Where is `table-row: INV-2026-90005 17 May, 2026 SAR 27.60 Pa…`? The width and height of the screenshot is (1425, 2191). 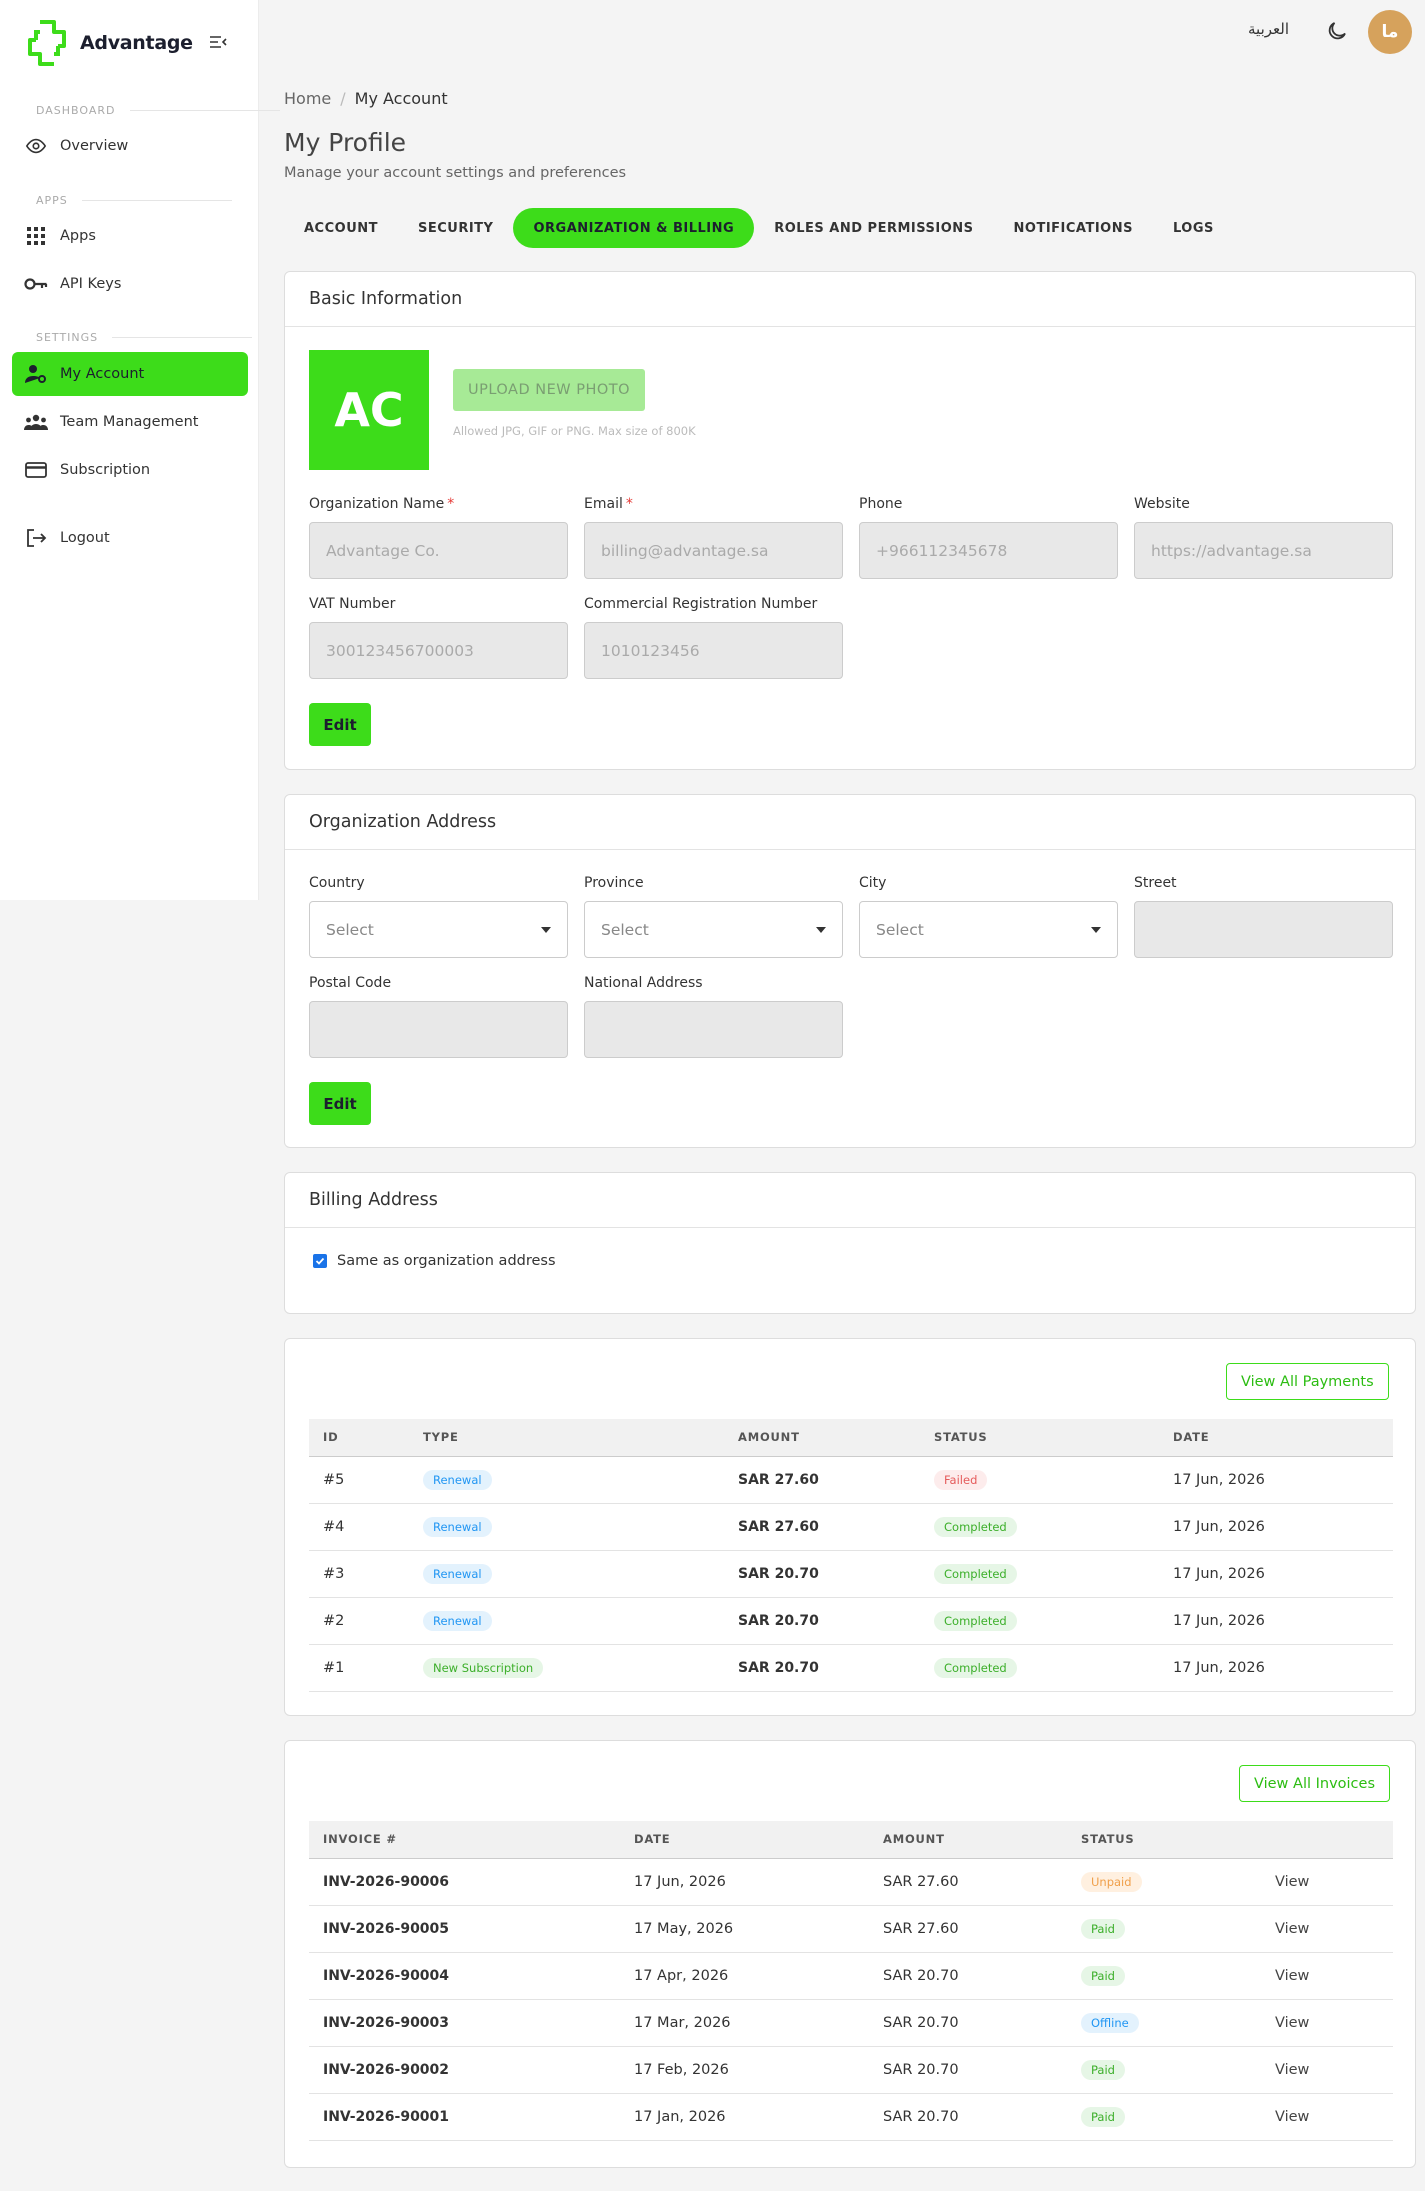 table-row: INV-2026-90005 17 May, 2026 SAR 27.60 Pa… is located at coordinates (851, 1929).